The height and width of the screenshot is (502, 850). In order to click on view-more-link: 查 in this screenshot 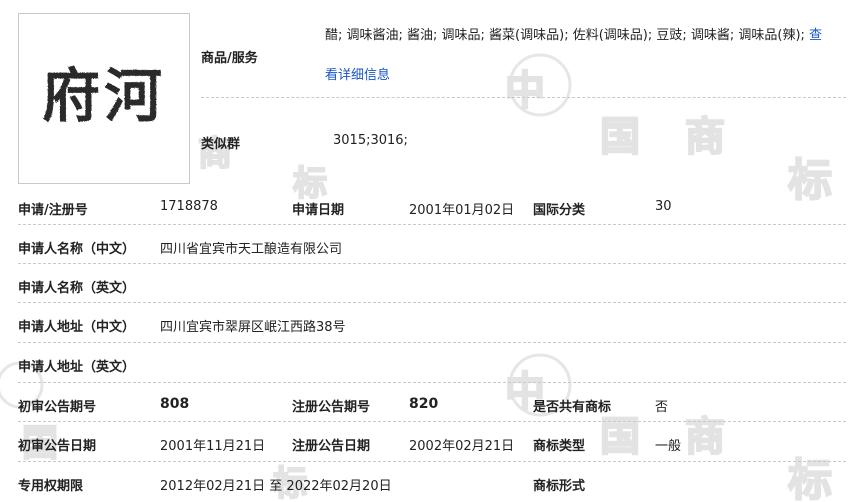, I will do `click(815, 35)`.